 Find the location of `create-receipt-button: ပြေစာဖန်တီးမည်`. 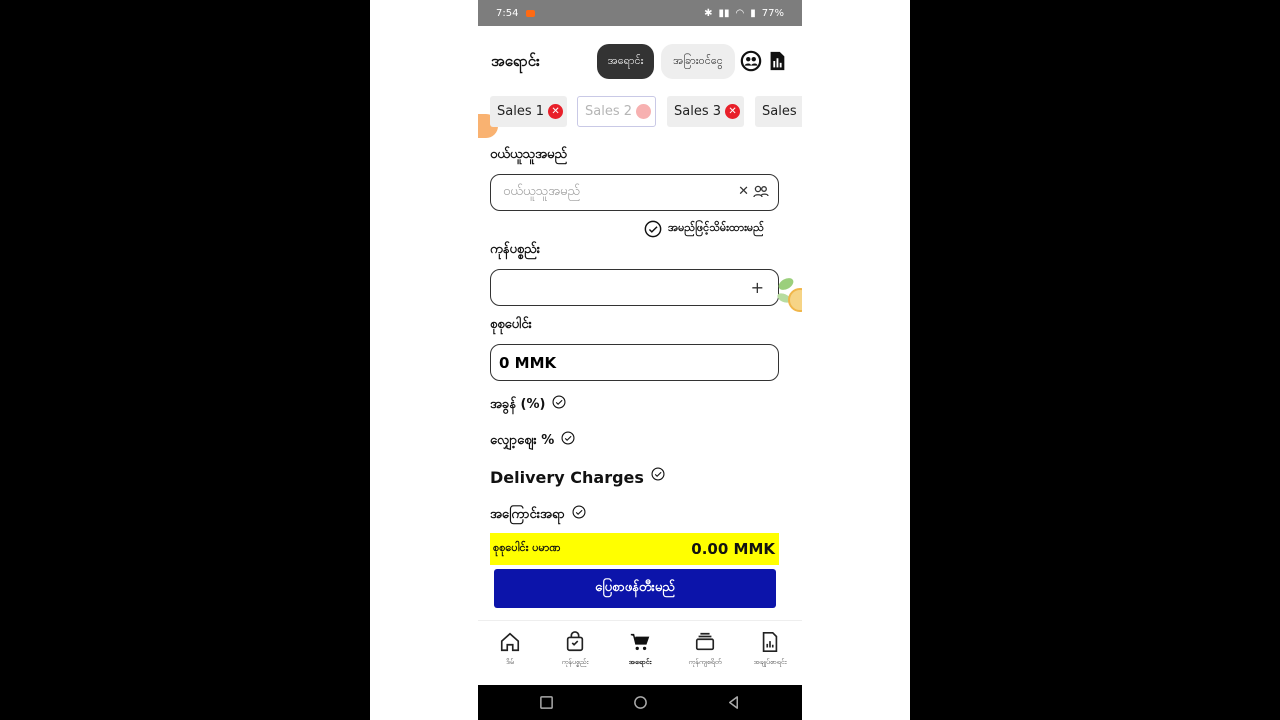

create-receipt-button: ပြေစာဖန်တီးမည် is located at coordinates (635, 588).